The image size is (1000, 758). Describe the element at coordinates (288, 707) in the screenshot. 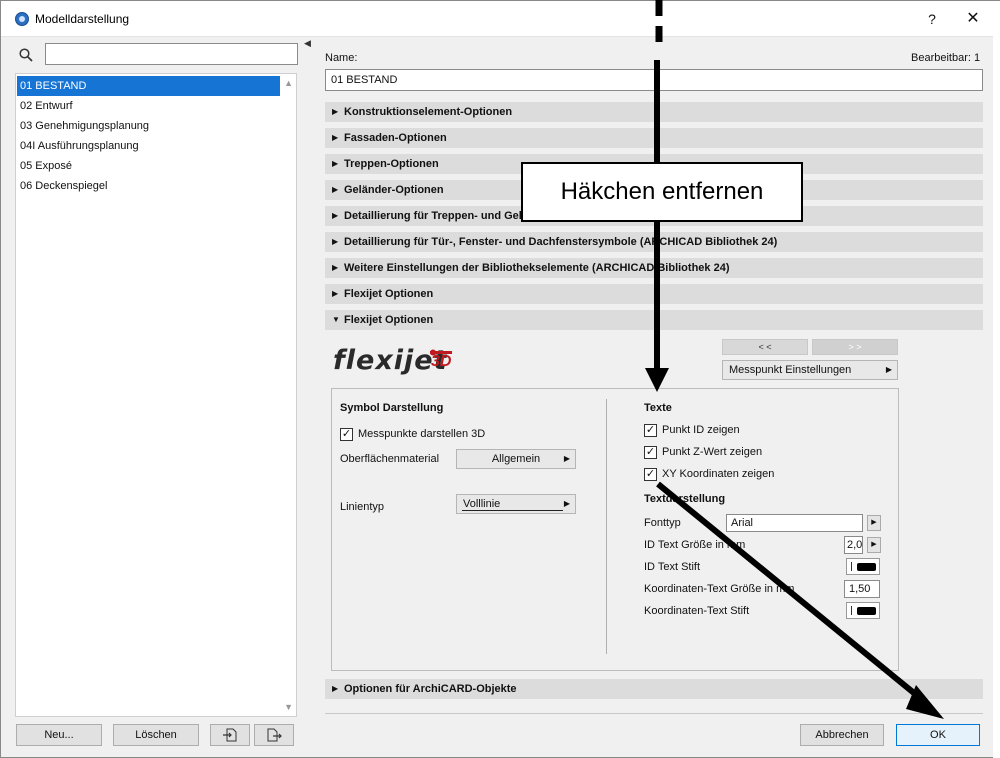

I see `scroll-down-icon: ▼` at that location.